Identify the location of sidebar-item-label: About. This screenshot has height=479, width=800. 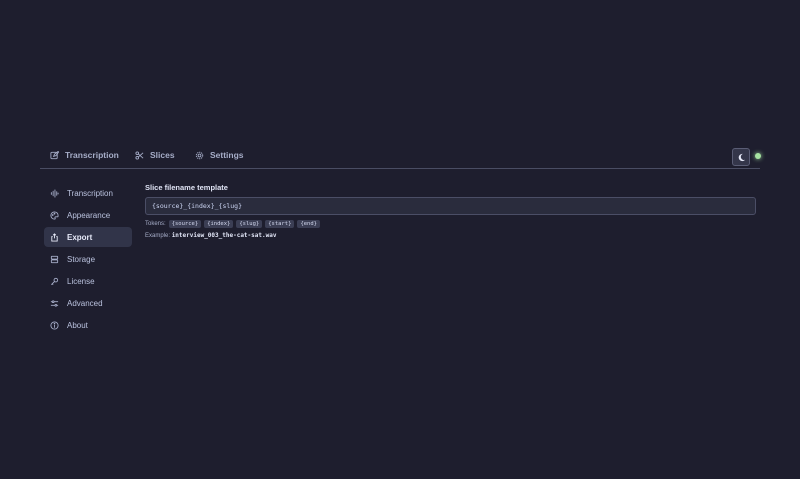
(77, 325).